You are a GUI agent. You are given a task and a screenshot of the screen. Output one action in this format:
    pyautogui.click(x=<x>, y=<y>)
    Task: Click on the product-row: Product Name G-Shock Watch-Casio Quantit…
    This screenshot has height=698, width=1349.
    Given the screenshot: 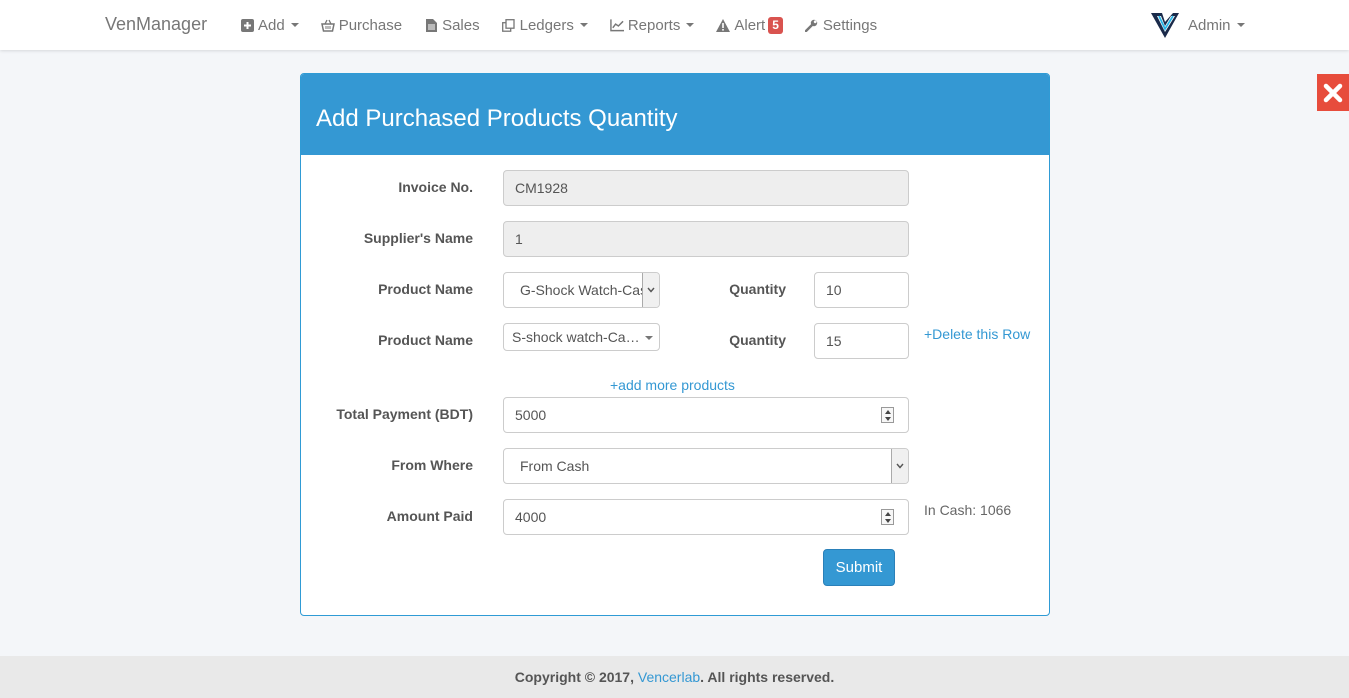 What is the action you would take?
    pyautogui.click(x=675, y=290)
    